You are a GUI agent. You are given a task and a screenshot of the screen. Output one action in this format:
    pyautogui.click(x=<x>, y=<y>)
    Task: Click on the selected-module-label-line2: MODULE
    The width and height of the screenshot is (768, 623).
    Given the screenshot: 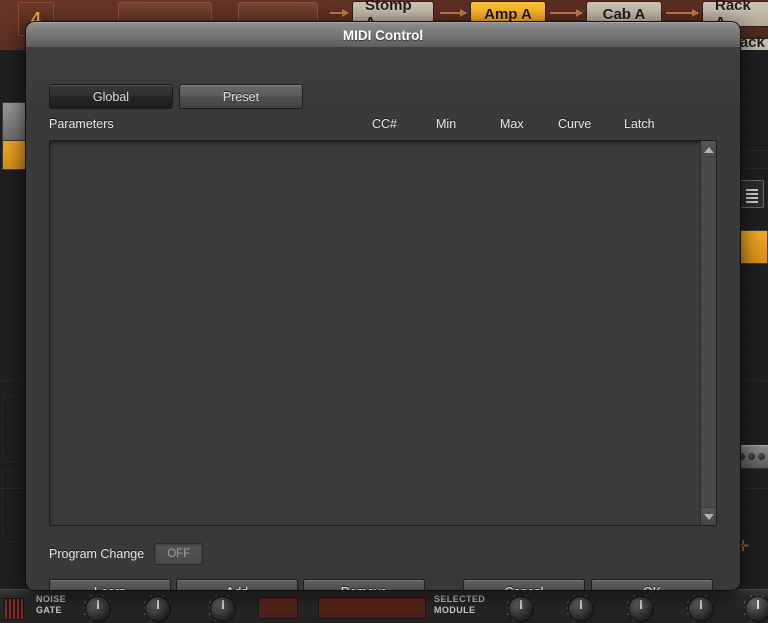 What is the action you would take?
    pyautogui.click(x=455, y=610)
    